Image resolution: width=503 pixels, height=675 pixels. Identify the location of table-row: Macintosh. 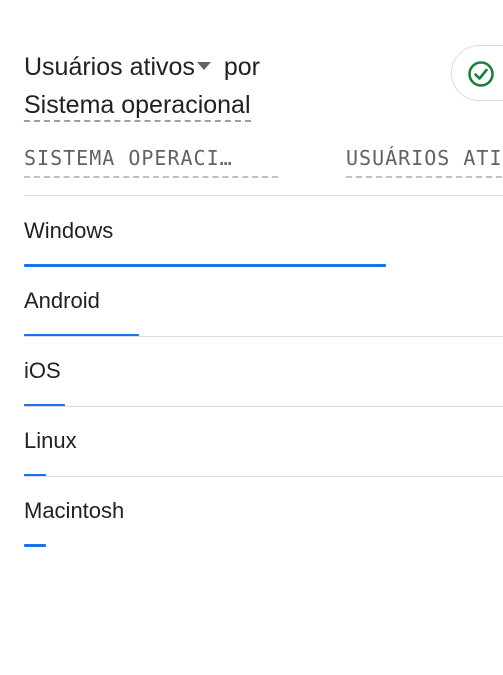
(263, 511).